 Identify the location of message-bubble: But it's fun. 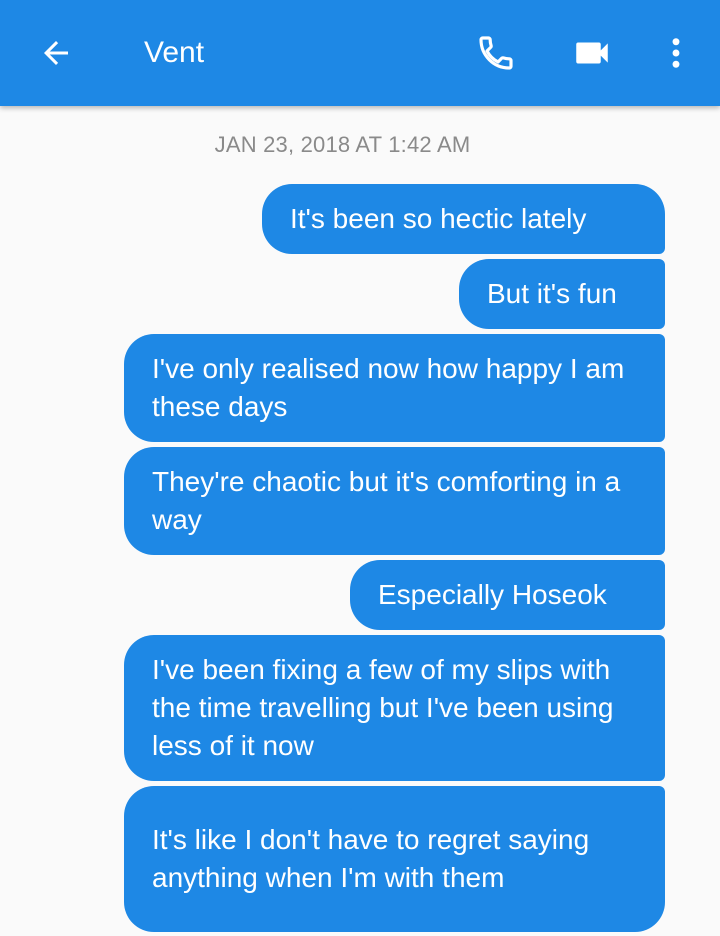
(562, 294).